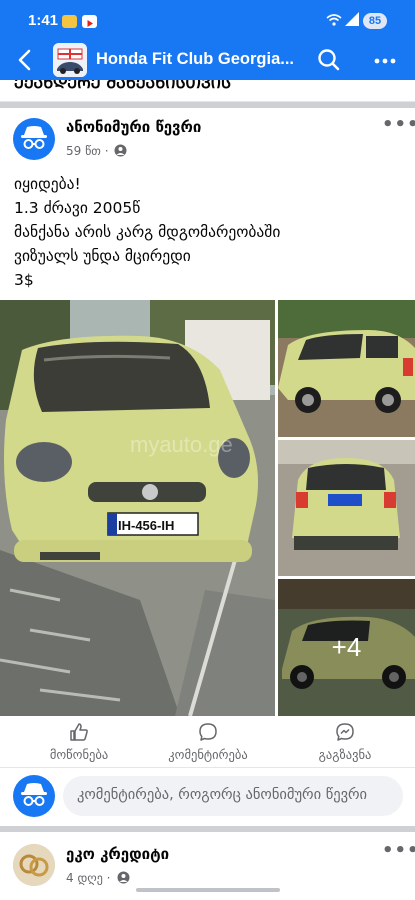 This screenshot has width=415, height=900. Describe the element at coordinates (181, 444) in the screenshot. I see `watermark-text: myauto.ge` at that location.